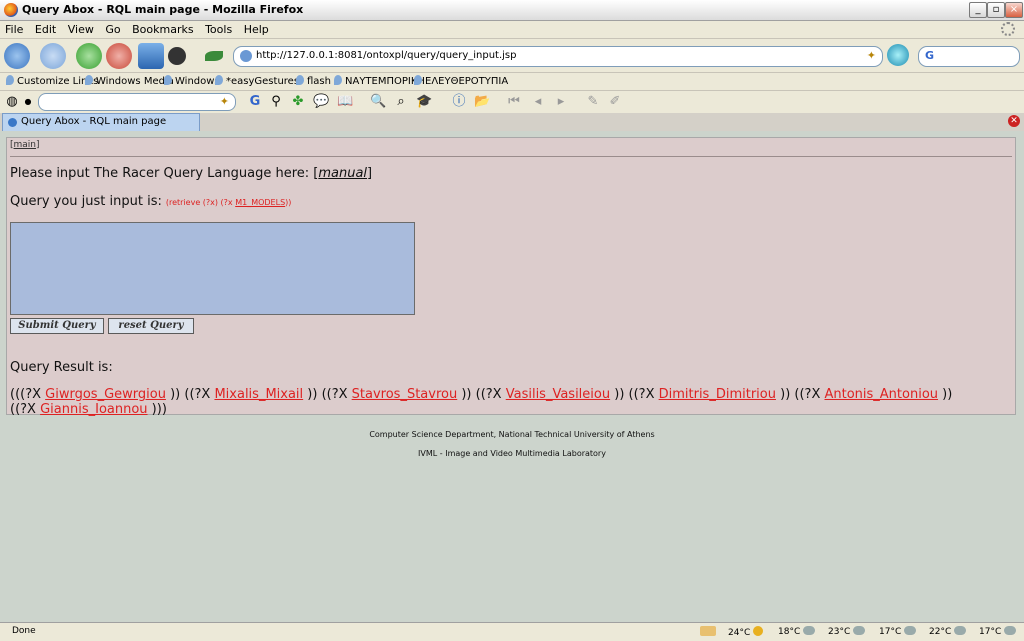  Describe the element at coordinates (81, 29) in the screenshot. I see `menu-view: View` at that location.